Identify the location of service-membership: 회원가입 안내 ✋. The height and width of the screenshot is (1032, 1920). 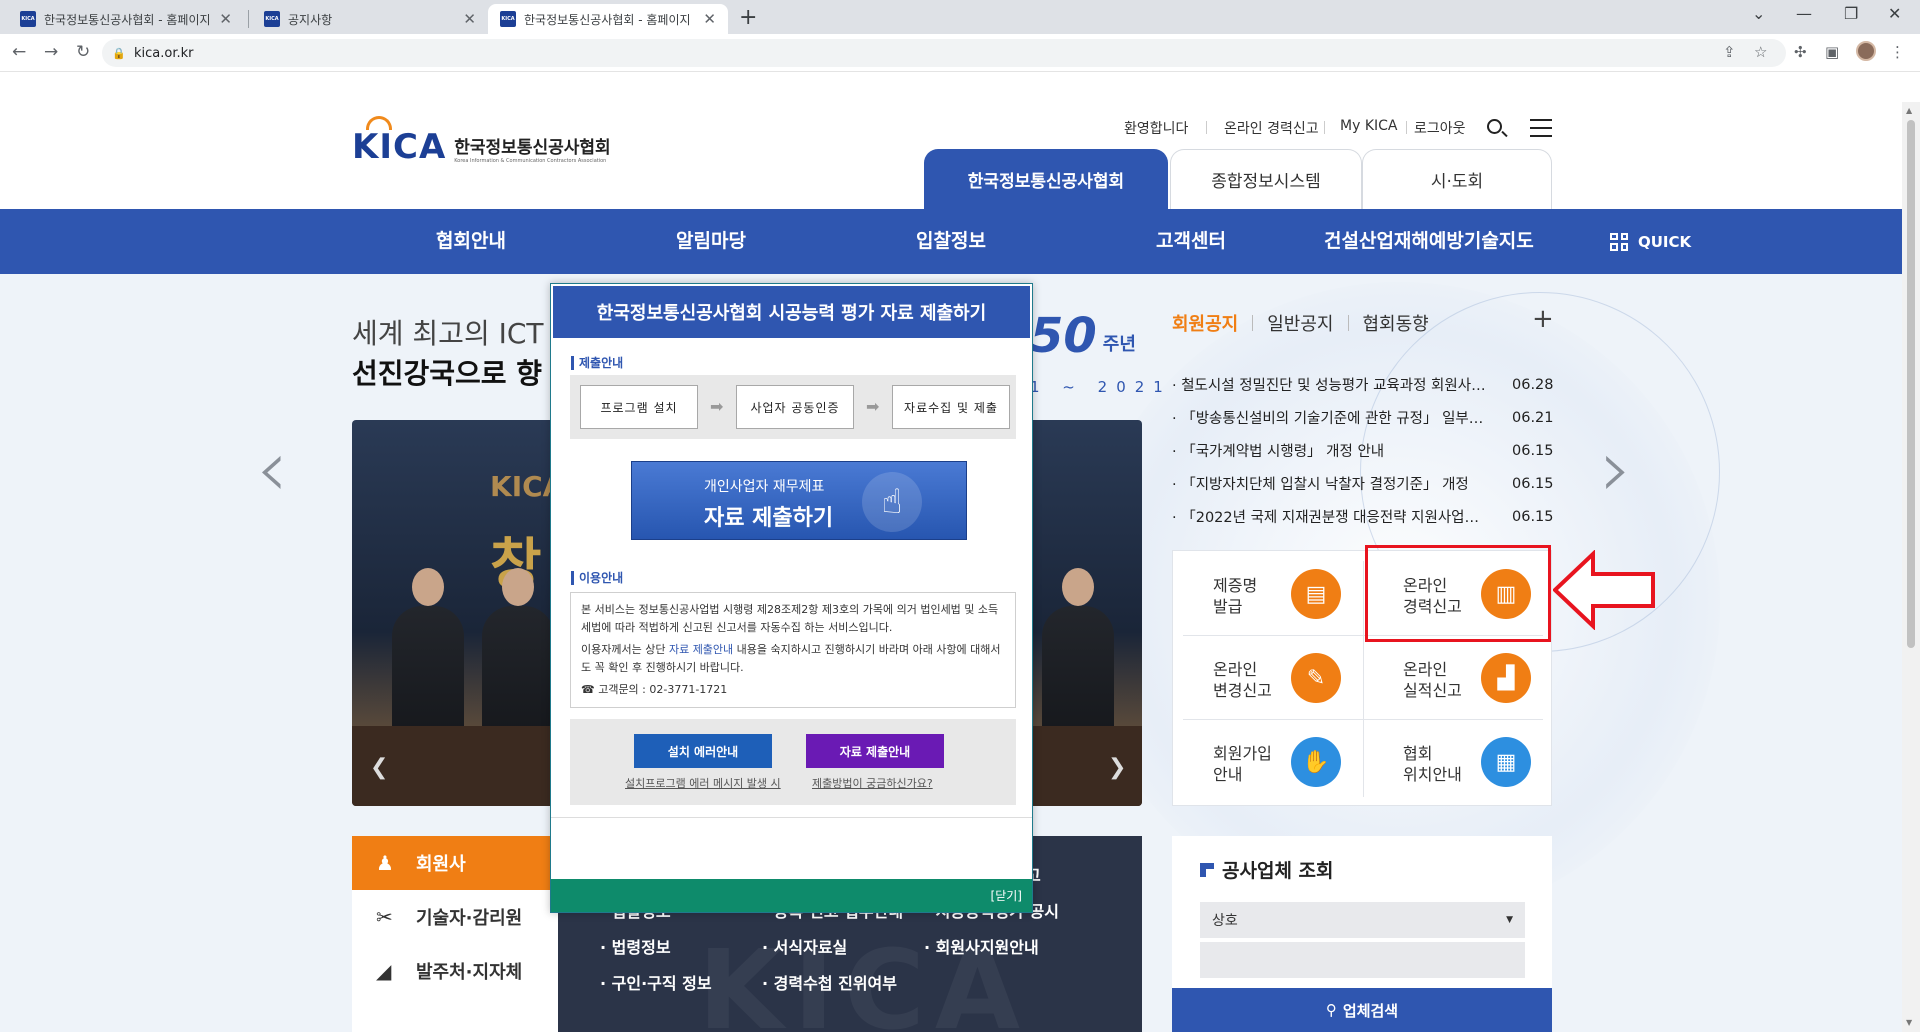
(1262, 761).